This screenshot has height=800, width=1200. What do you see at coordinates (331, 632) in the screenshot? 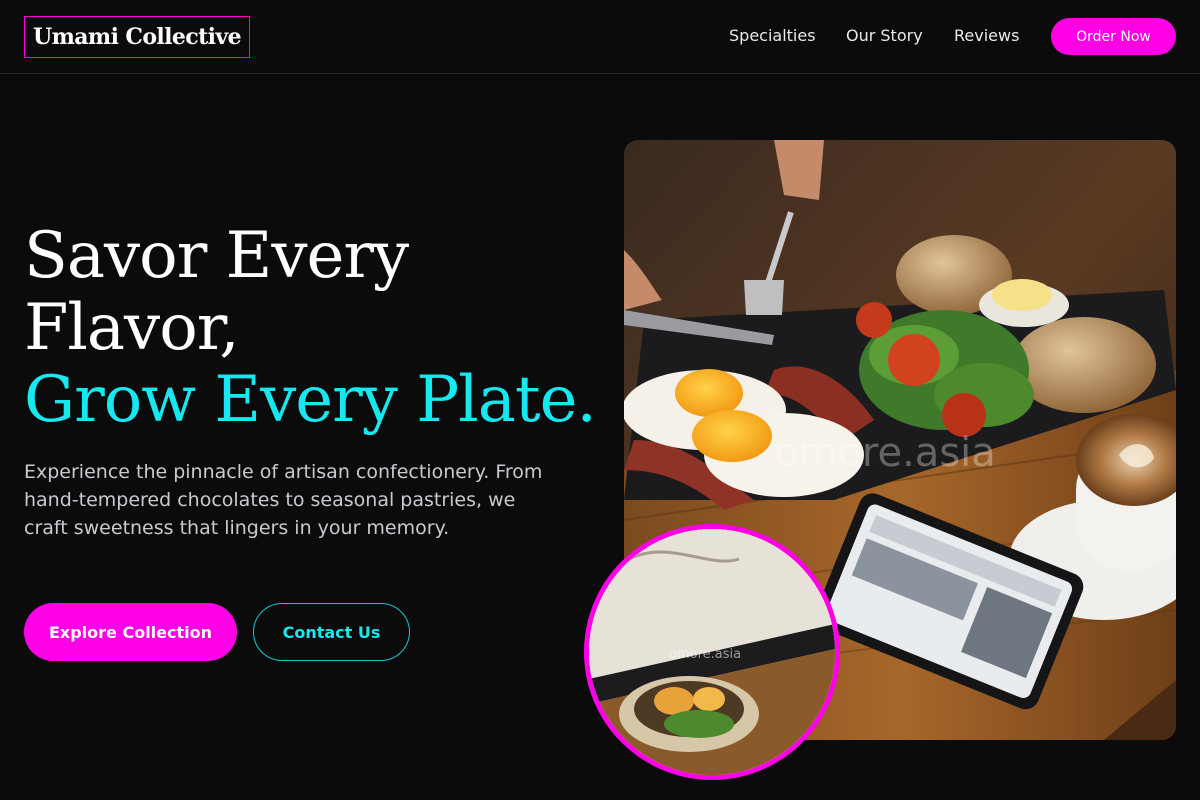
I see `contact-us-button: Contact Us` at bounding box center [331, 632].